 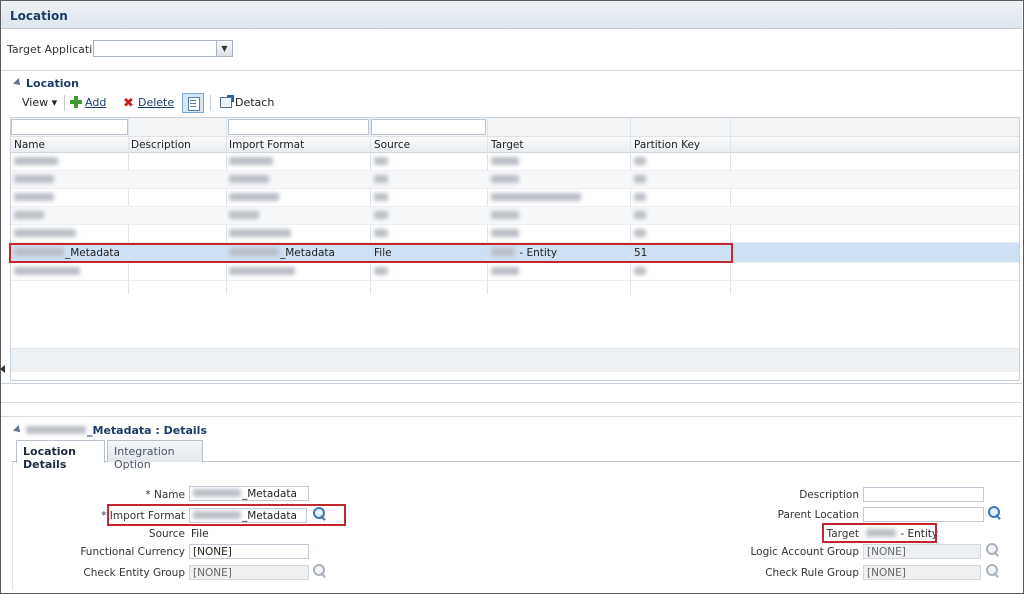 What do you see at coordinates (812, 573) in the screenshot?
I see `check-rule-group-label: Check Rule Group` at bounding box center [812, 573].